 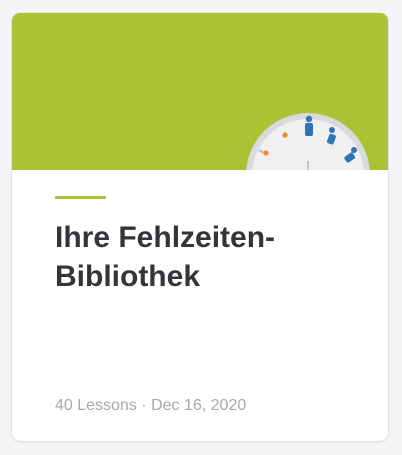 I want to click on course-date: Dec 16, 2020, so click(x=199, y=405).